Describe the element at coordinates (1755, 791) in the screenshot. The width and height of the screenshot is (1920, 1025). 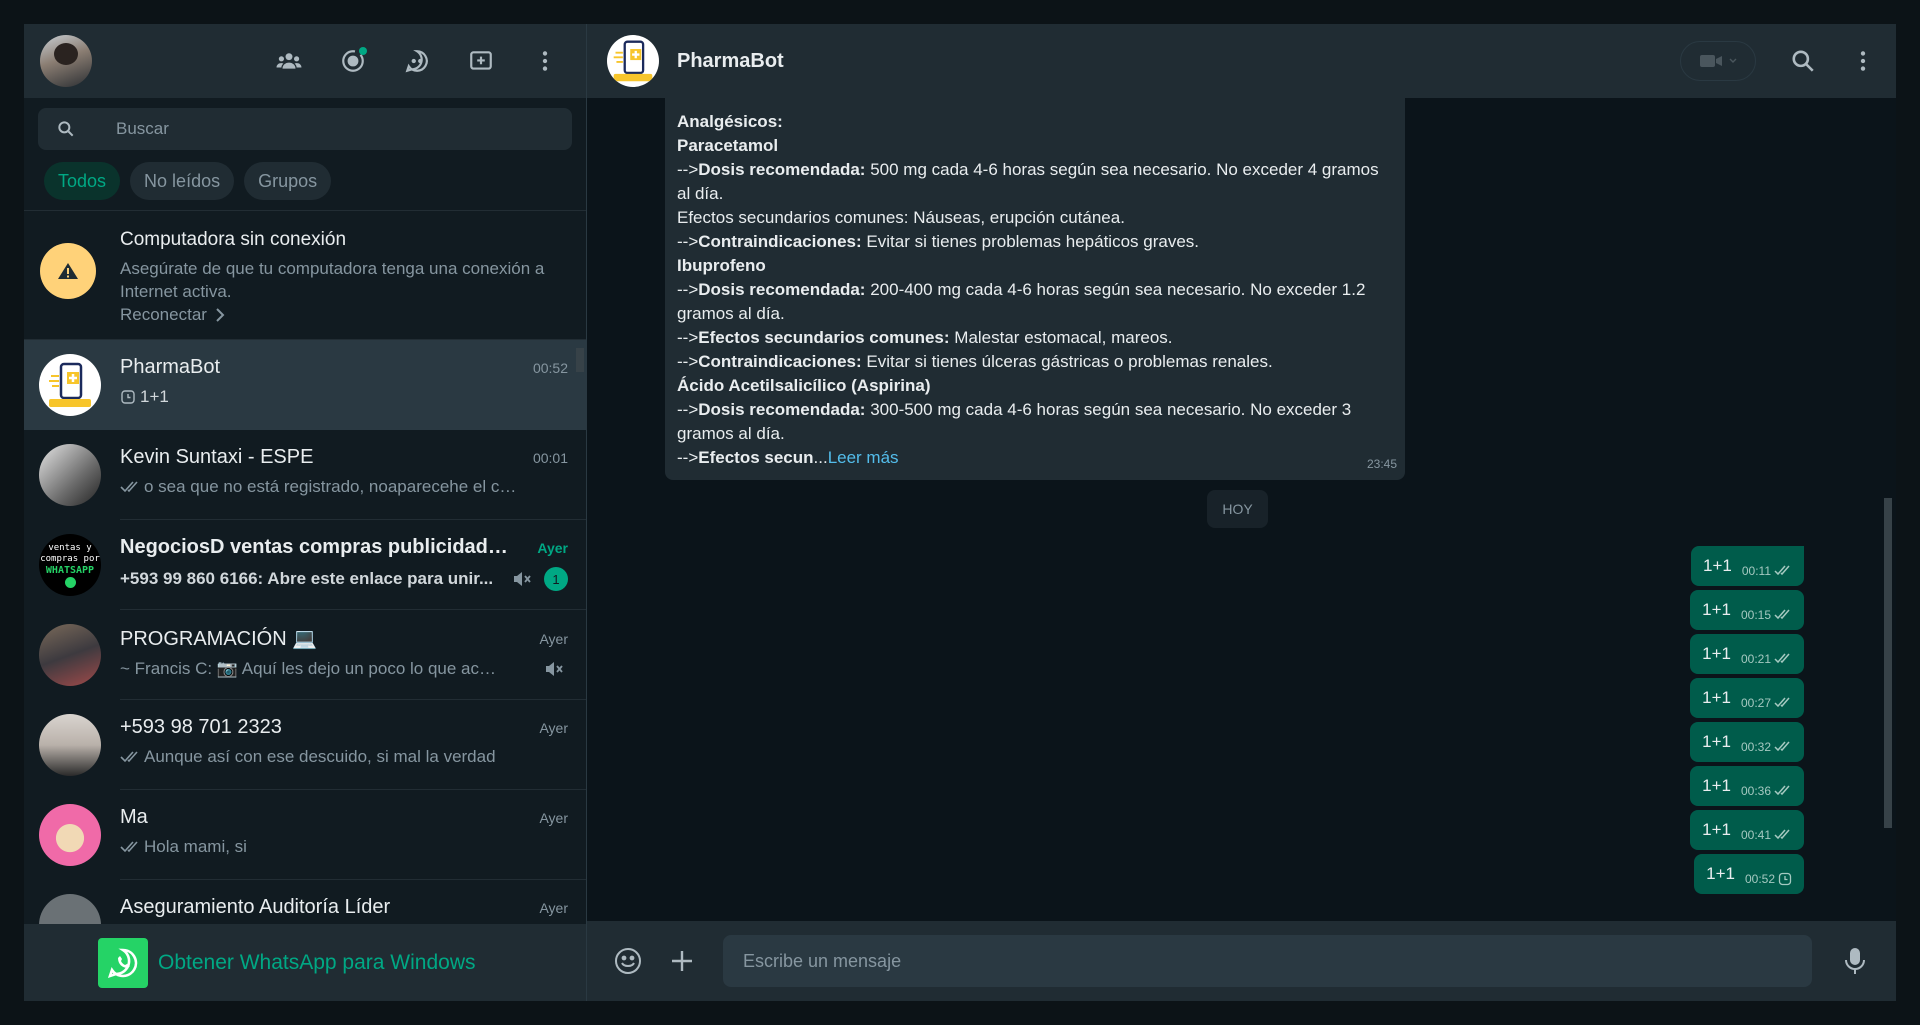
I see `message-time: 00:36` at that location.